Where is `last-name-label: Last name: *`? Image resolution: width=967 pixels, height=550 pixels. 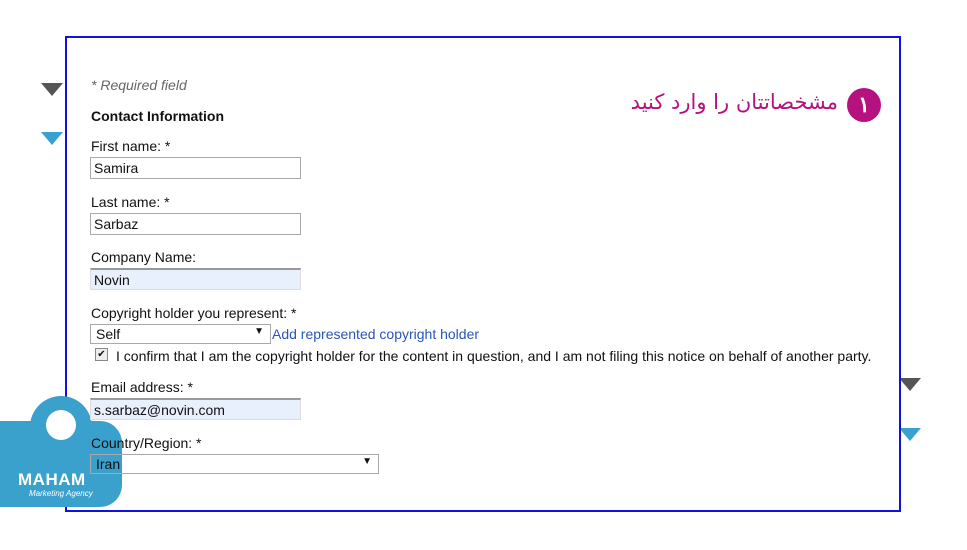 last-name-label: Last name: * is located at coordinates (130, 202).